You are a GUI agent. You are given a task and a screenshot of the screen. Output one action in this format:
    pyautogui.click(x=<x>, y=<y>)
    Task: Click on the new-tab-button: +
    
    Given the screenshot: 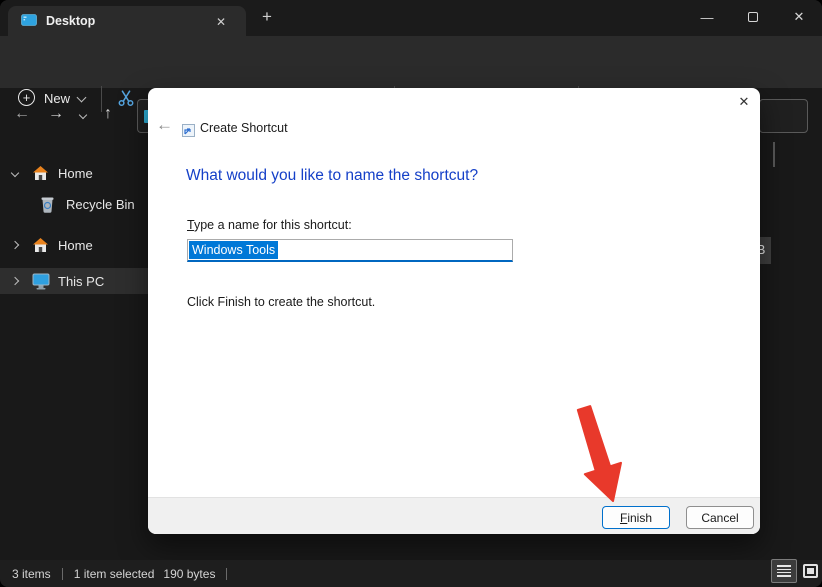 What is the action you would take?
    pyautogui.click(x=267, y=17)
    